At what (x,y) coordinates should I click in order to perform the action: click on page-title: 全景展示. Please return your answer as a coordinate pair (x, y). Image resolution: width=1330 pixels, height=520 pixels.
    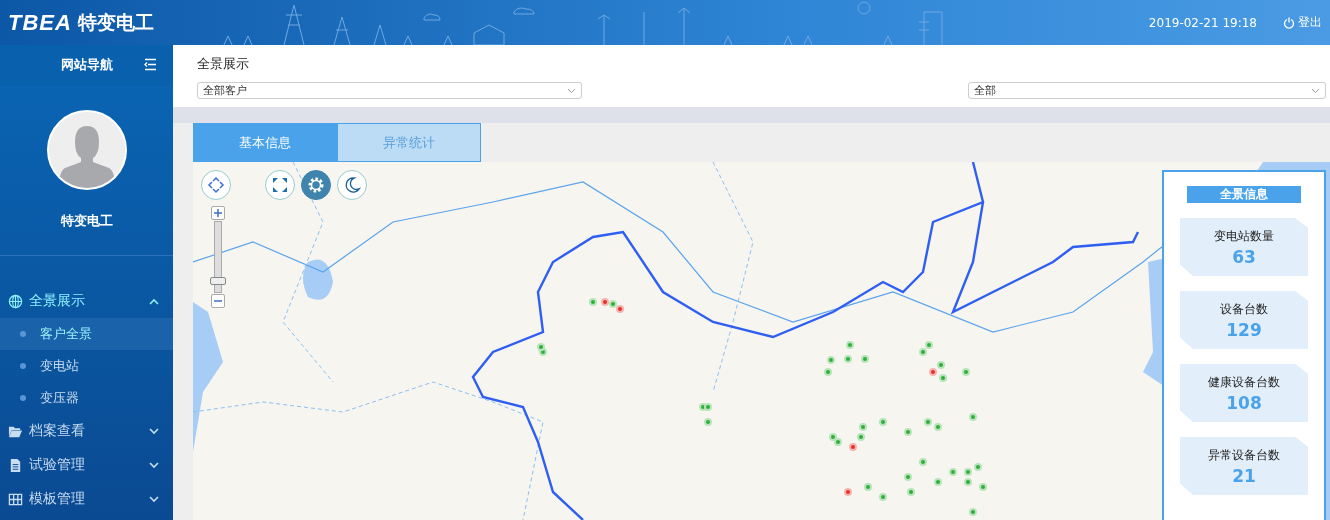
    Looking at the image, I should click on (223, 64).